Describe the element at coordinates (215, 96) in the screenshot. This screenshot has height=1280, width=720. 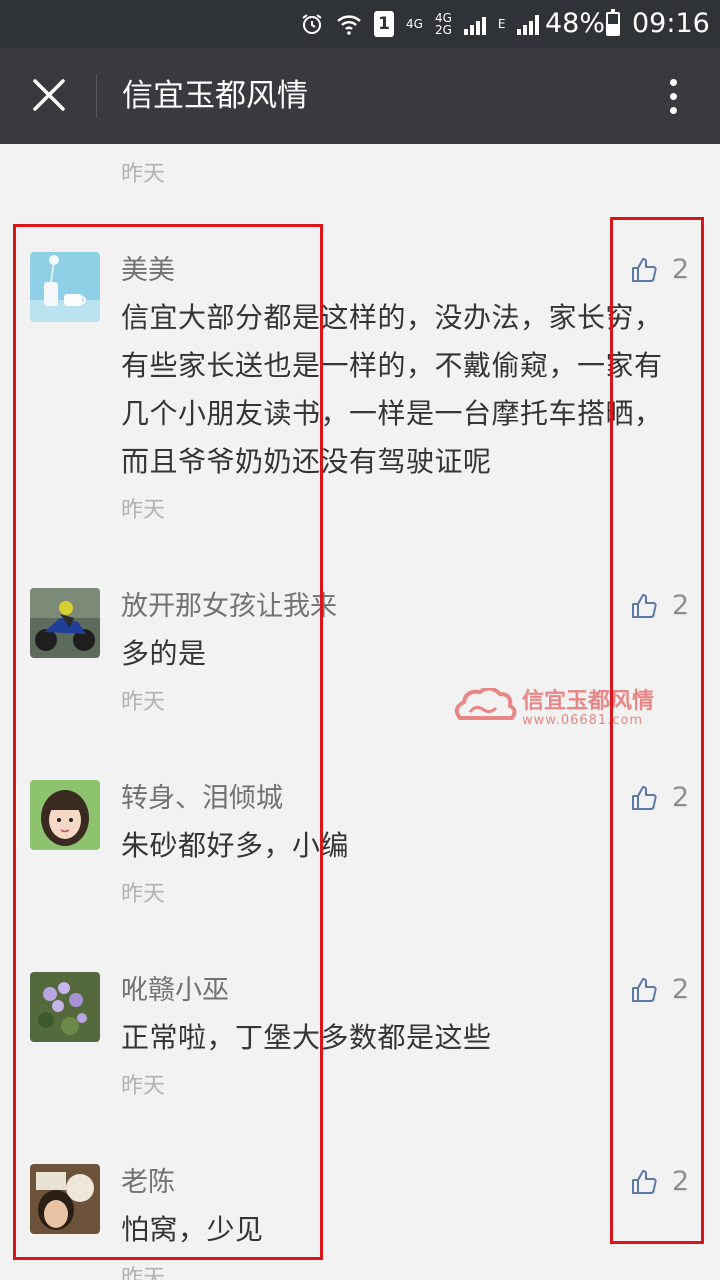
I see `page-title: 信宜玉都风情` at that location.